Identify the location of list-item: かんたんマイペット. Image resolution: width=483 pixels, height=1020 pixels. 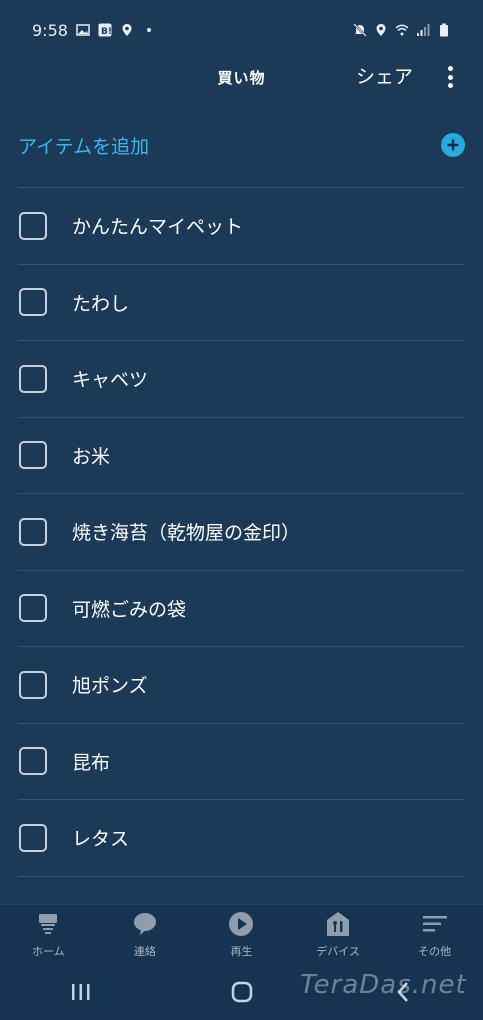
(241, 226).